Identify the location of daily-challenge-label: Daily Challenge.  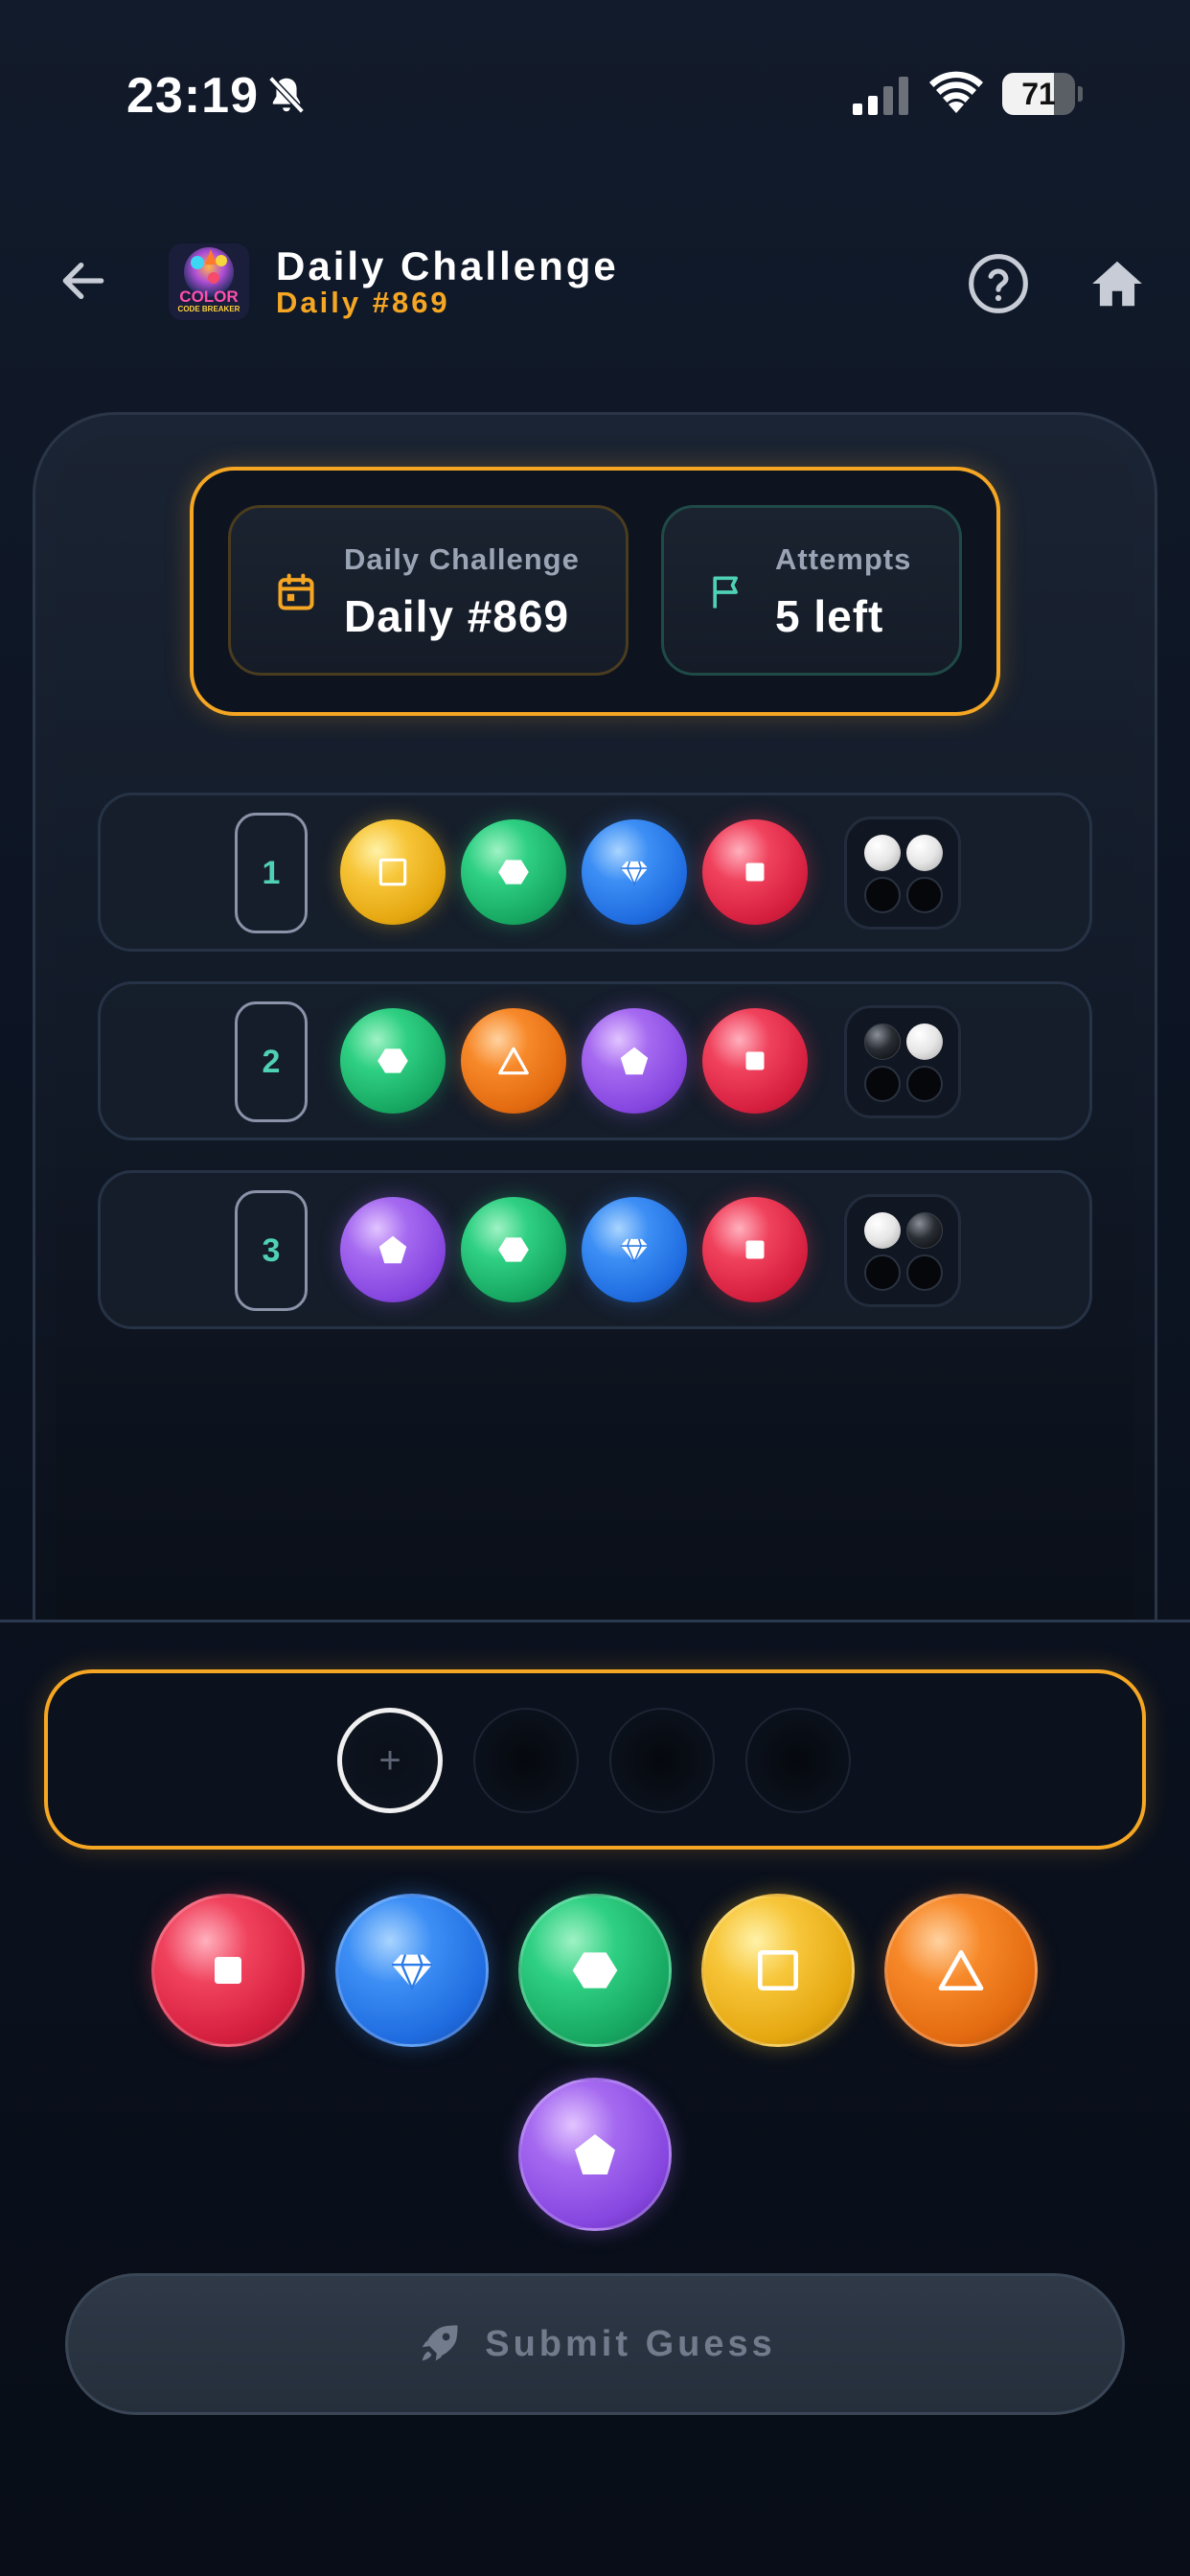
(462, 559).